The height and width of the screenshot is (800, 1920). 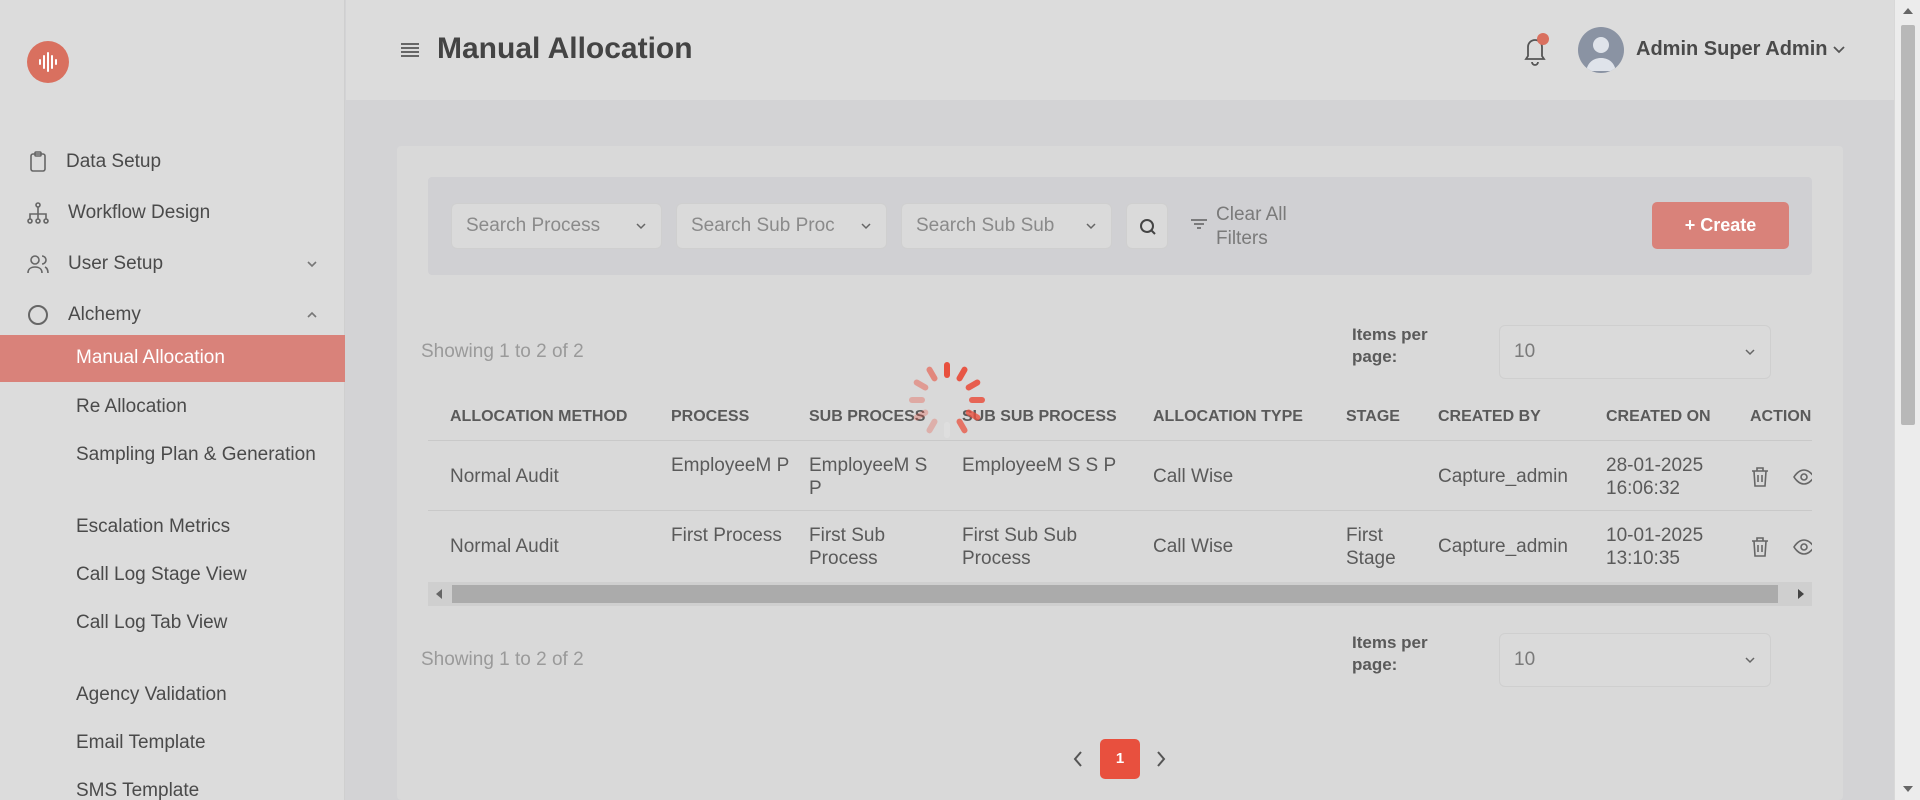 I want to click on process-filter-select: Search Process, so click(x=556, y=226).